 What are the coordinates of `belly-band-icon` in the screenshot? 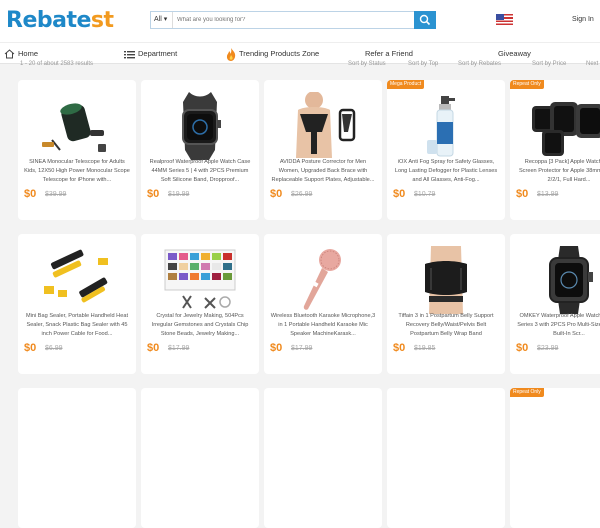 It's located at (446, 280).